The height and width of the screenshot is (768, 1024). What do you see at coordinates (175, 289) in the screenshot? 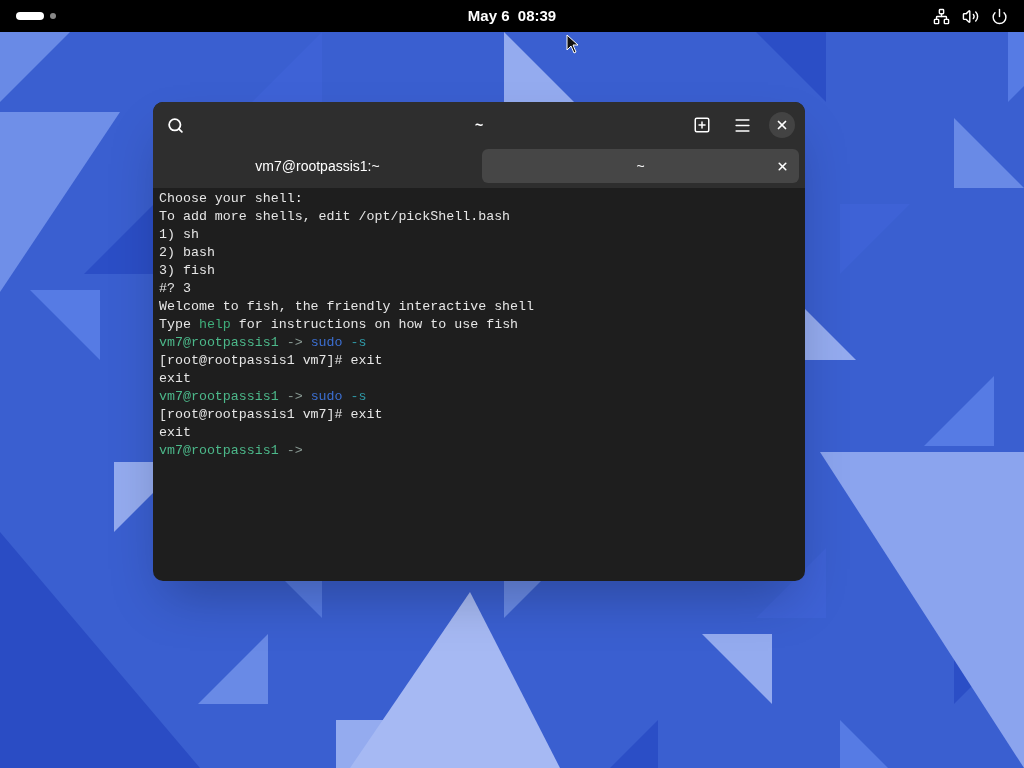
I see `terminal-line: #? 3` at bounding box center [175, 289].